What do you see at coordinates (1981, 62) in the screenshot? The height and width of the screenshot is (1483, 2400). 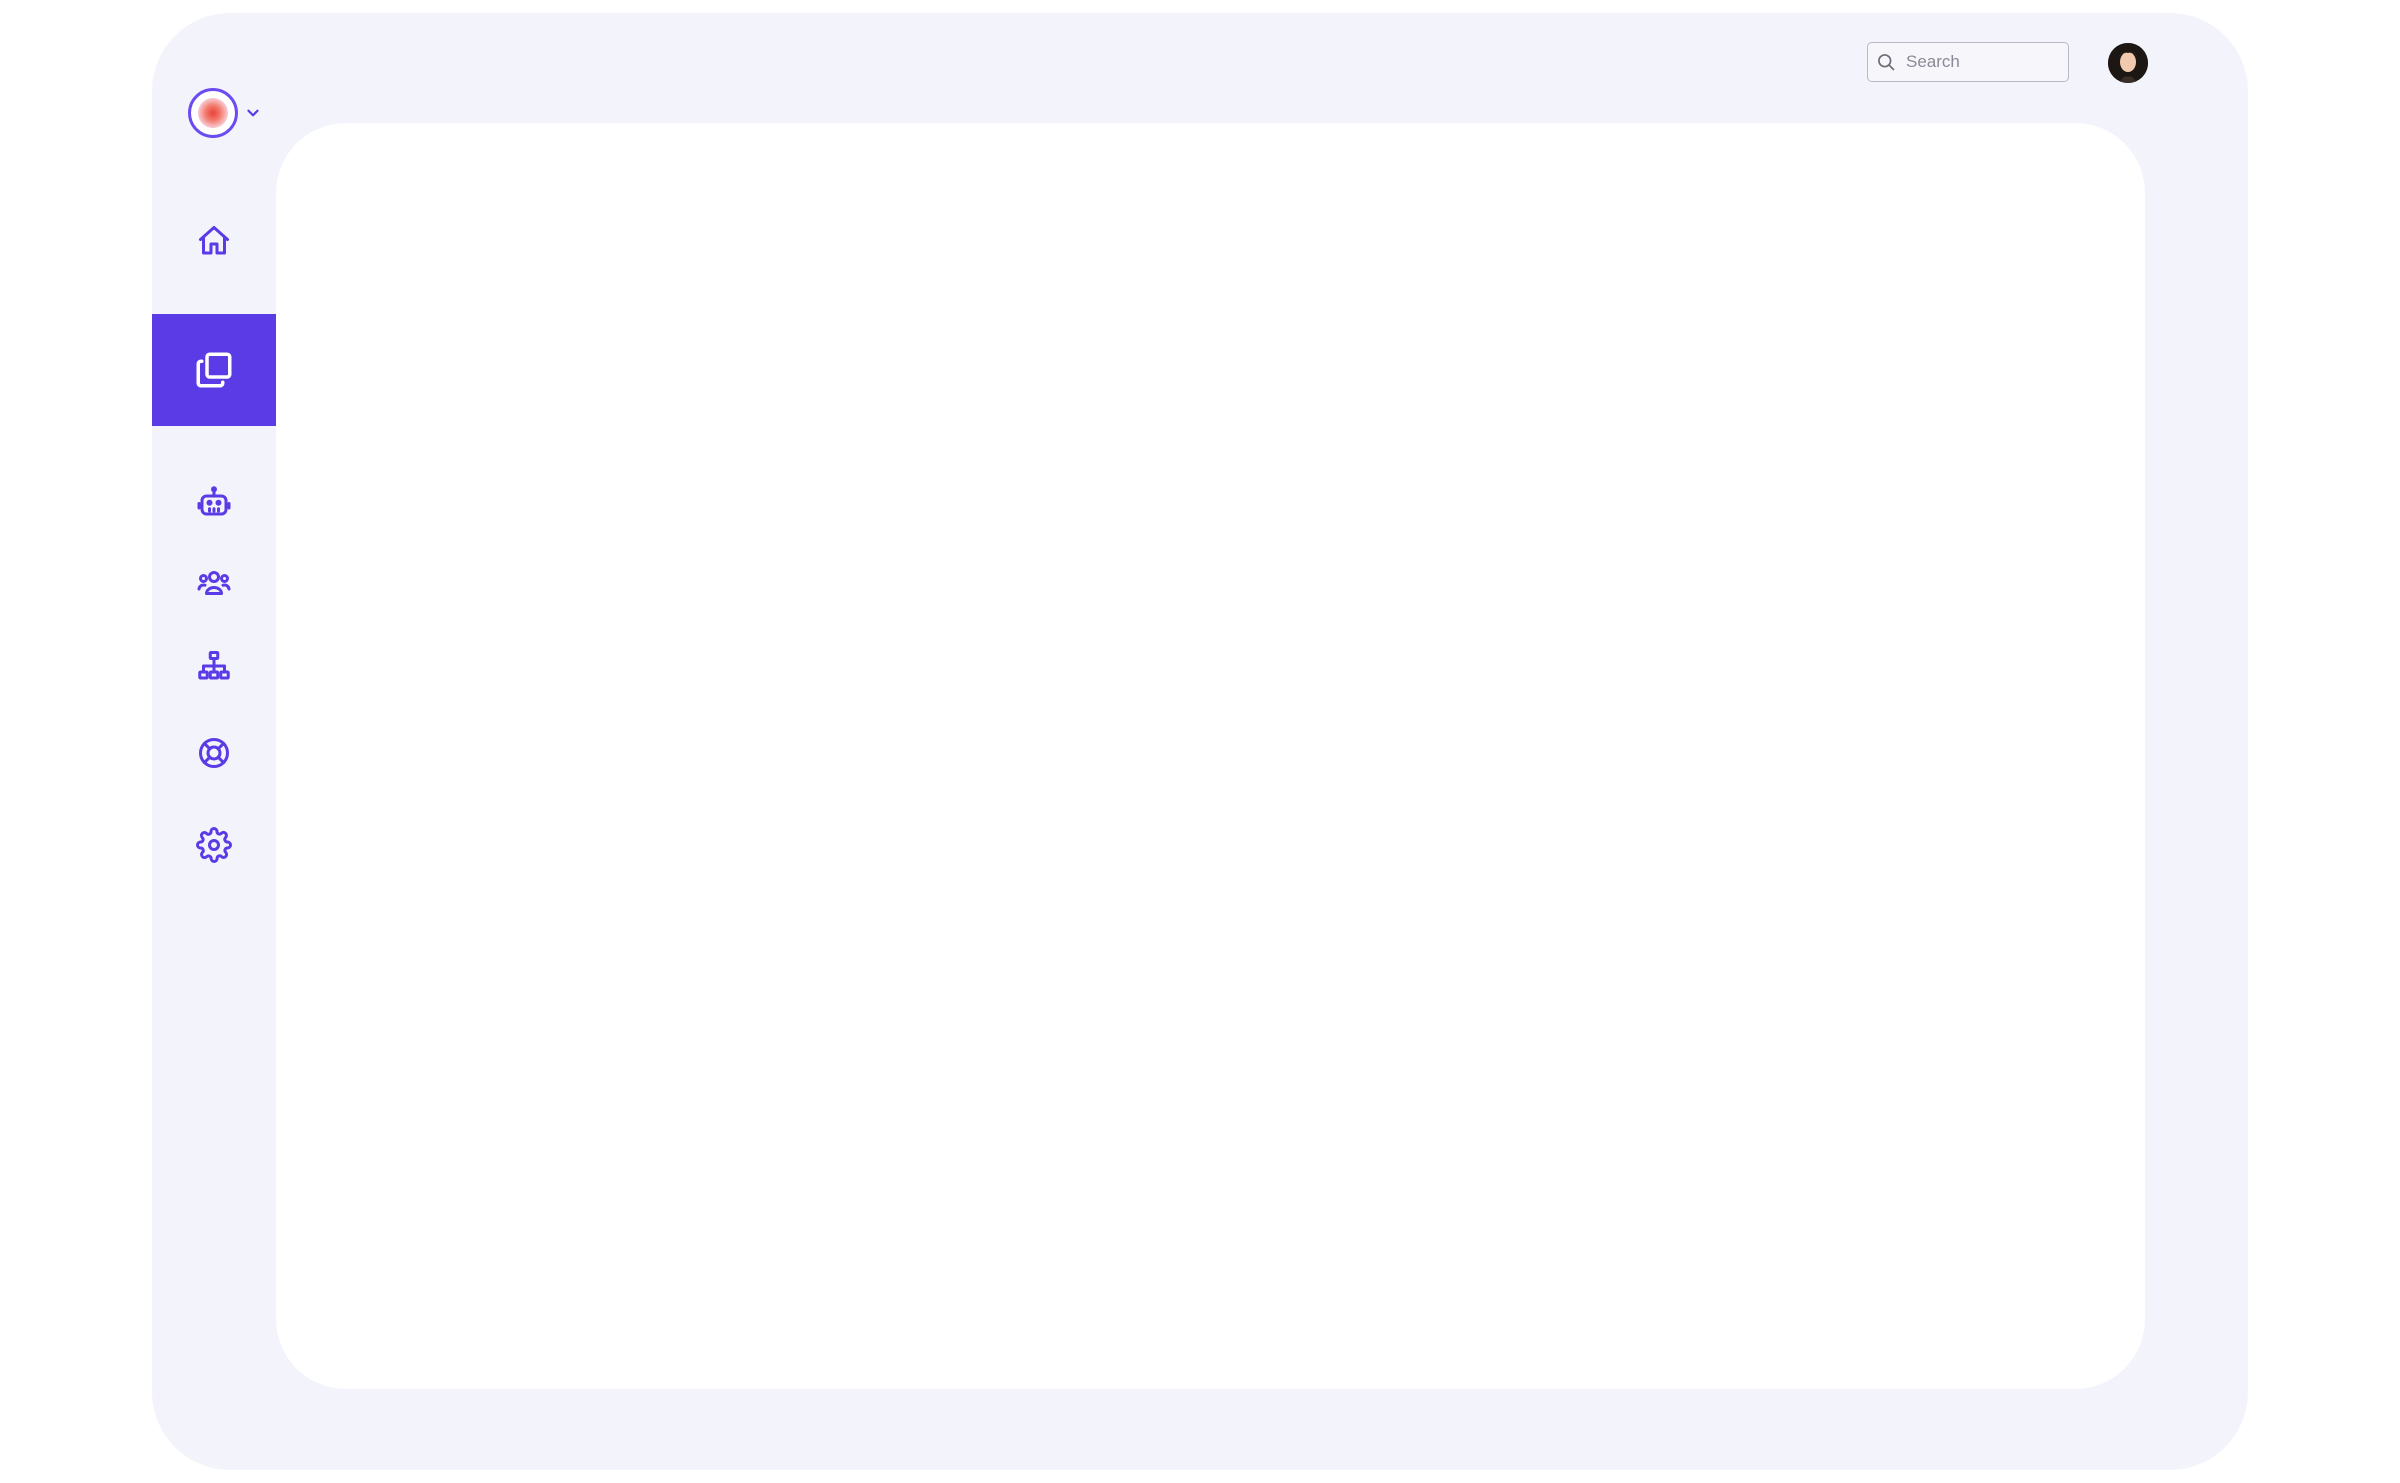 I see `search-input` at bounding box center [1981, 62].